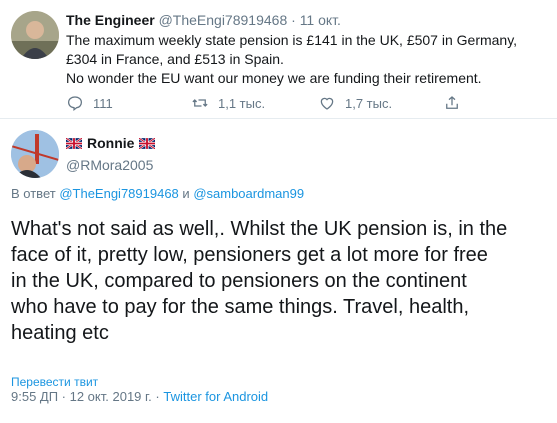 The height and width of the screenshot is (423, 557). I want to click on tweet-text-line: heating etc, so click(60, 333).